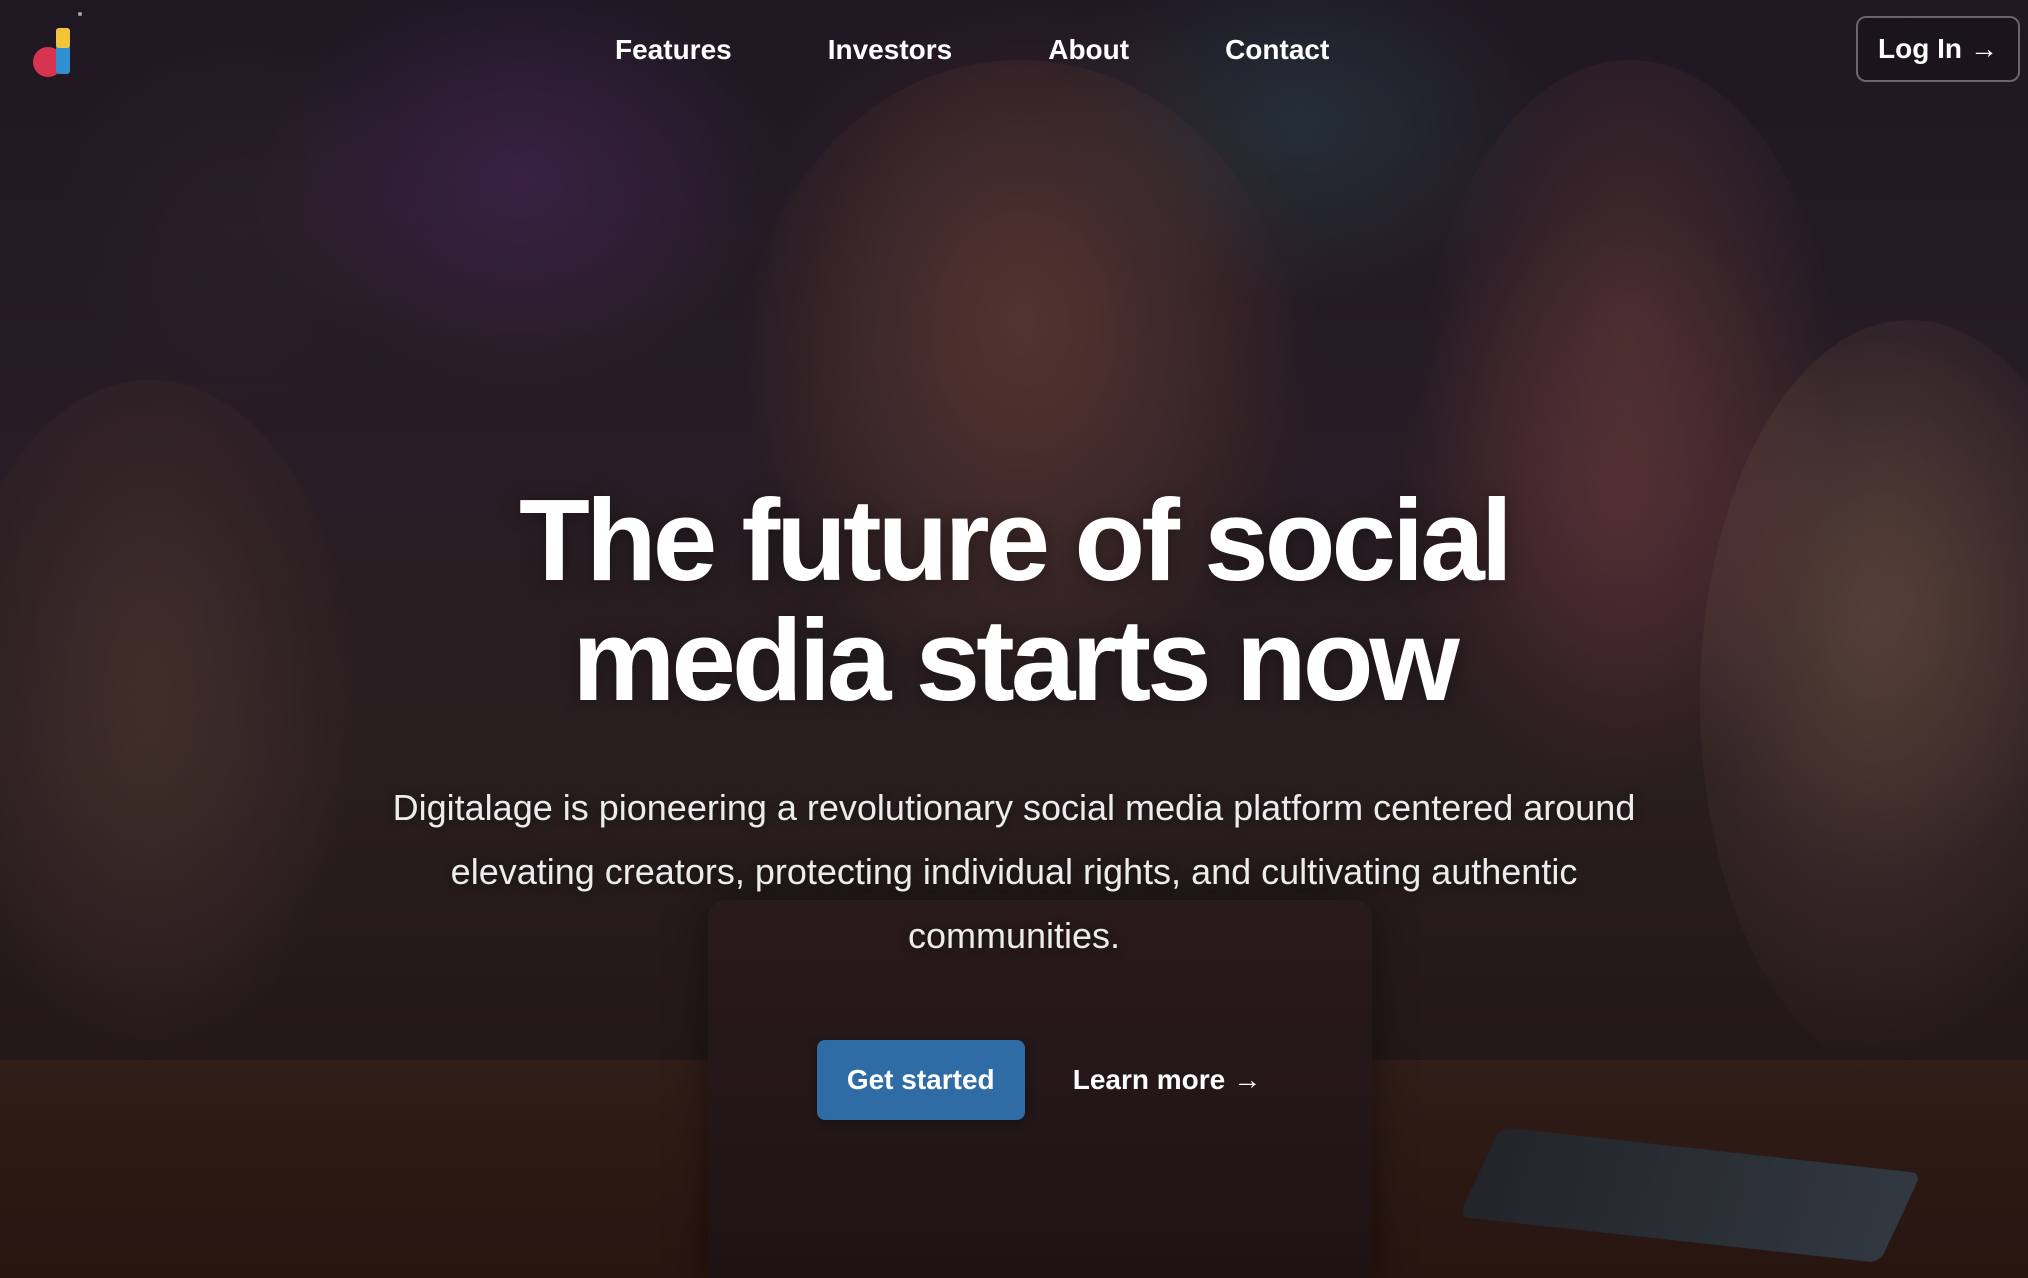  Describe the element at coordinates (972, 50) in the screenshot. I see `nav-links: Features Investors About Contact` at that location.